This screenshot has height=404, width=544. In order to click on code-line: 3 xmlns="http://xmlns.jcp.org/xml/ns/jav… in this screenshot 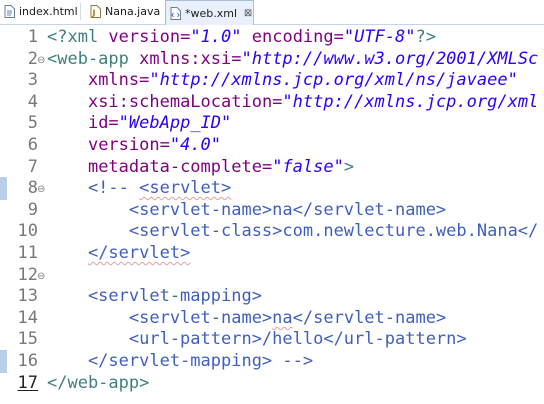, I will do `click(272, 80)`.